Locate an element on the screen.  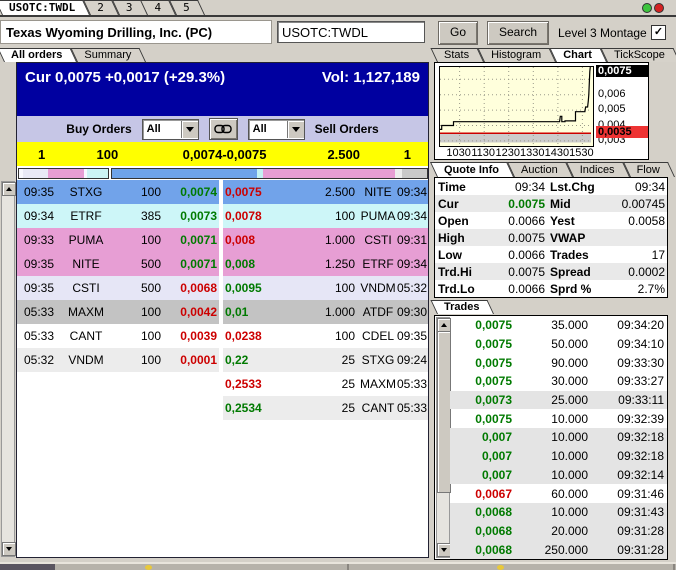
ask-count: 1 is located at coordinates (407, 154).